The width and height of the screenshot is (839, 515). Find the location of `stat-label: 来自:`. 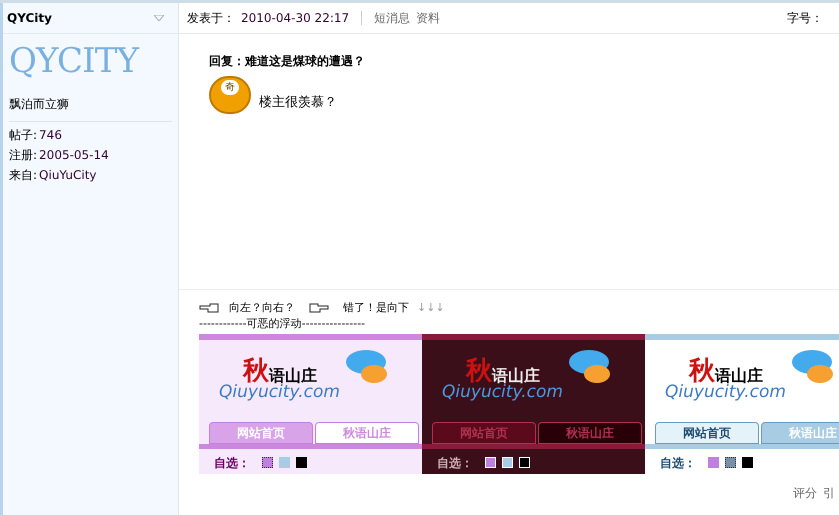

stat-label: 来自: is located at coordinates (23, 175).